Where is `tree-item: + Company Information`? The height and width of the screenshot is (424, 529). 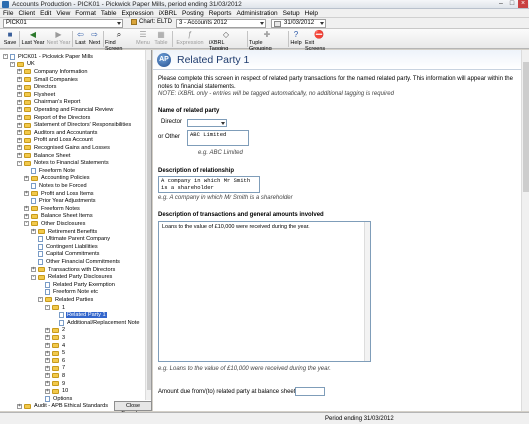 tree-item: + Company Information is located at coordinates (52, 72).